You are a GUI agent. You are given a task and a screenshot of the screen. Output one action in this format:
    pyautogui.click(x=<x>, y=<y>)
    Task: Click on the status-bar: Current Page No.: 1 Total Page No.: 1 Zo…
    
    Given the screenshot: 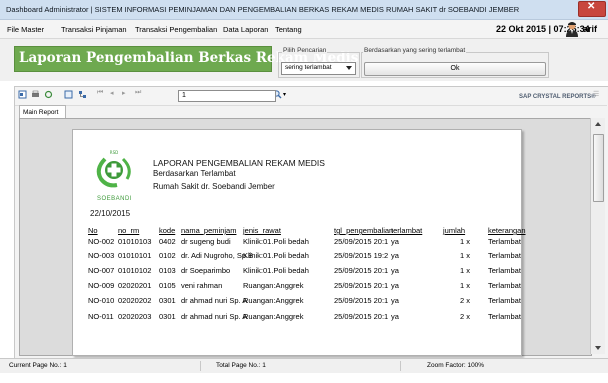 What is the action you would take?
    pyautogui.click(x=304, y=365)
    